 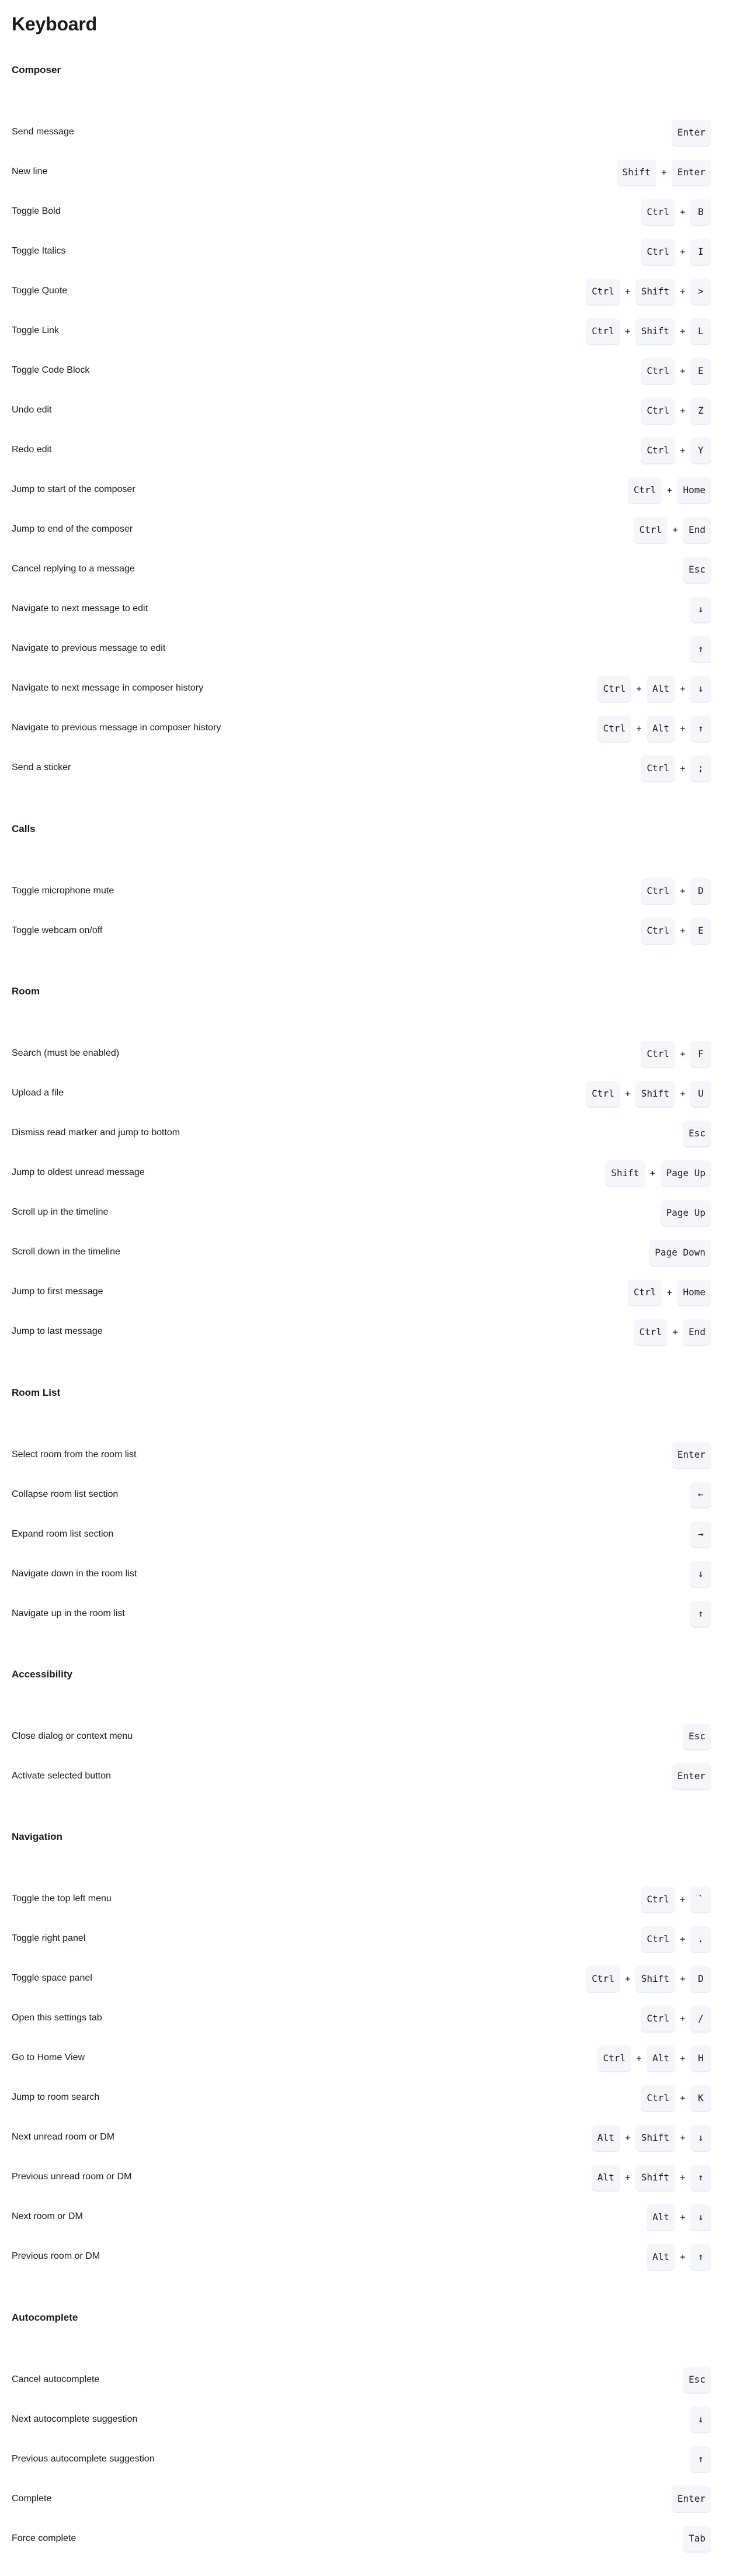 I want to click on shortcut-row: Collapse room list section ←, so click(x=361, y=1495).